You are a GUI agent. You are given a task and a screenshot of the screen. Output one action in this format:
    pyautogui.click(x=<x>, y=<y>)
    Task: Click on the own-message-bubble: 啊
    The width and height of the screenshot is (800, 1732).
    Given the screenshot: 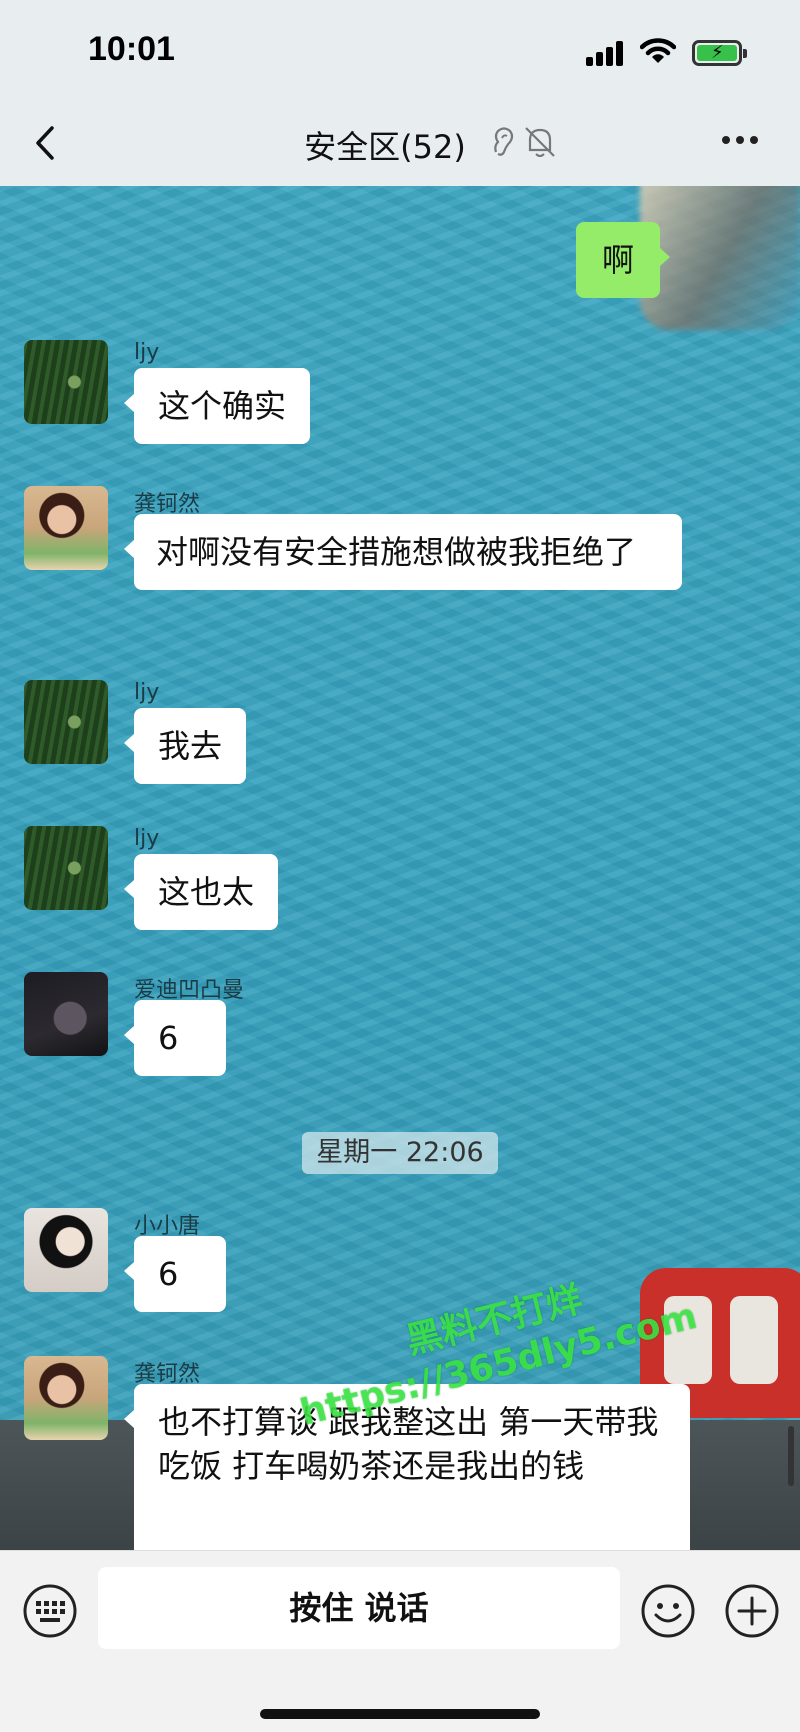 What is the action you would take?
    pyautogui.click(x=623, y=260)
    